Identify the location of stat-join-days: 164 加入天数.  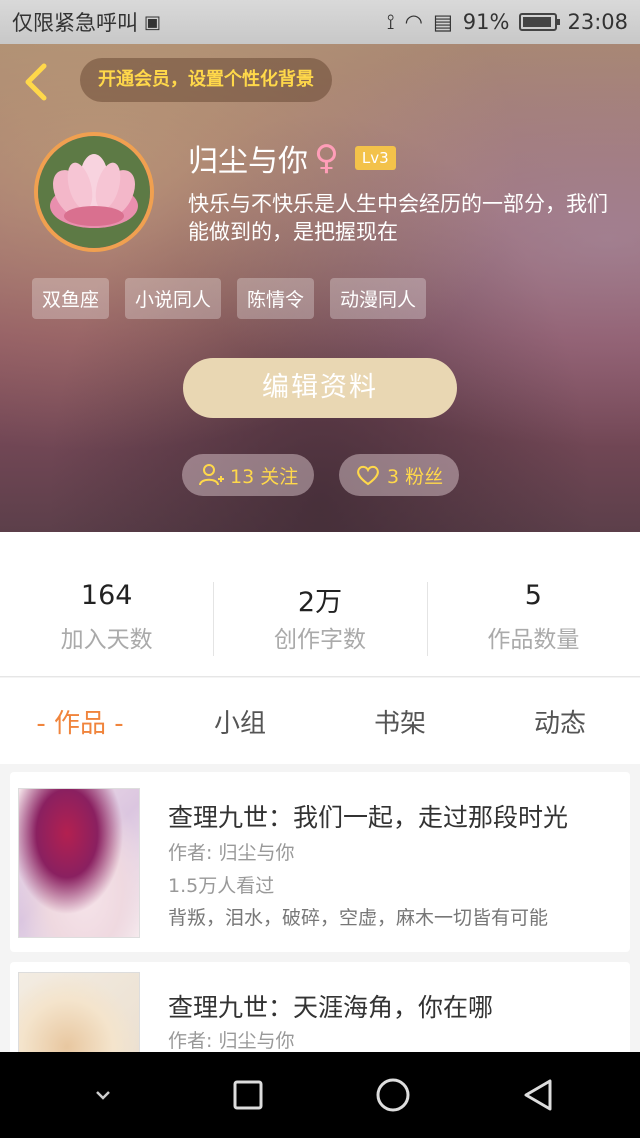
(106, 628).